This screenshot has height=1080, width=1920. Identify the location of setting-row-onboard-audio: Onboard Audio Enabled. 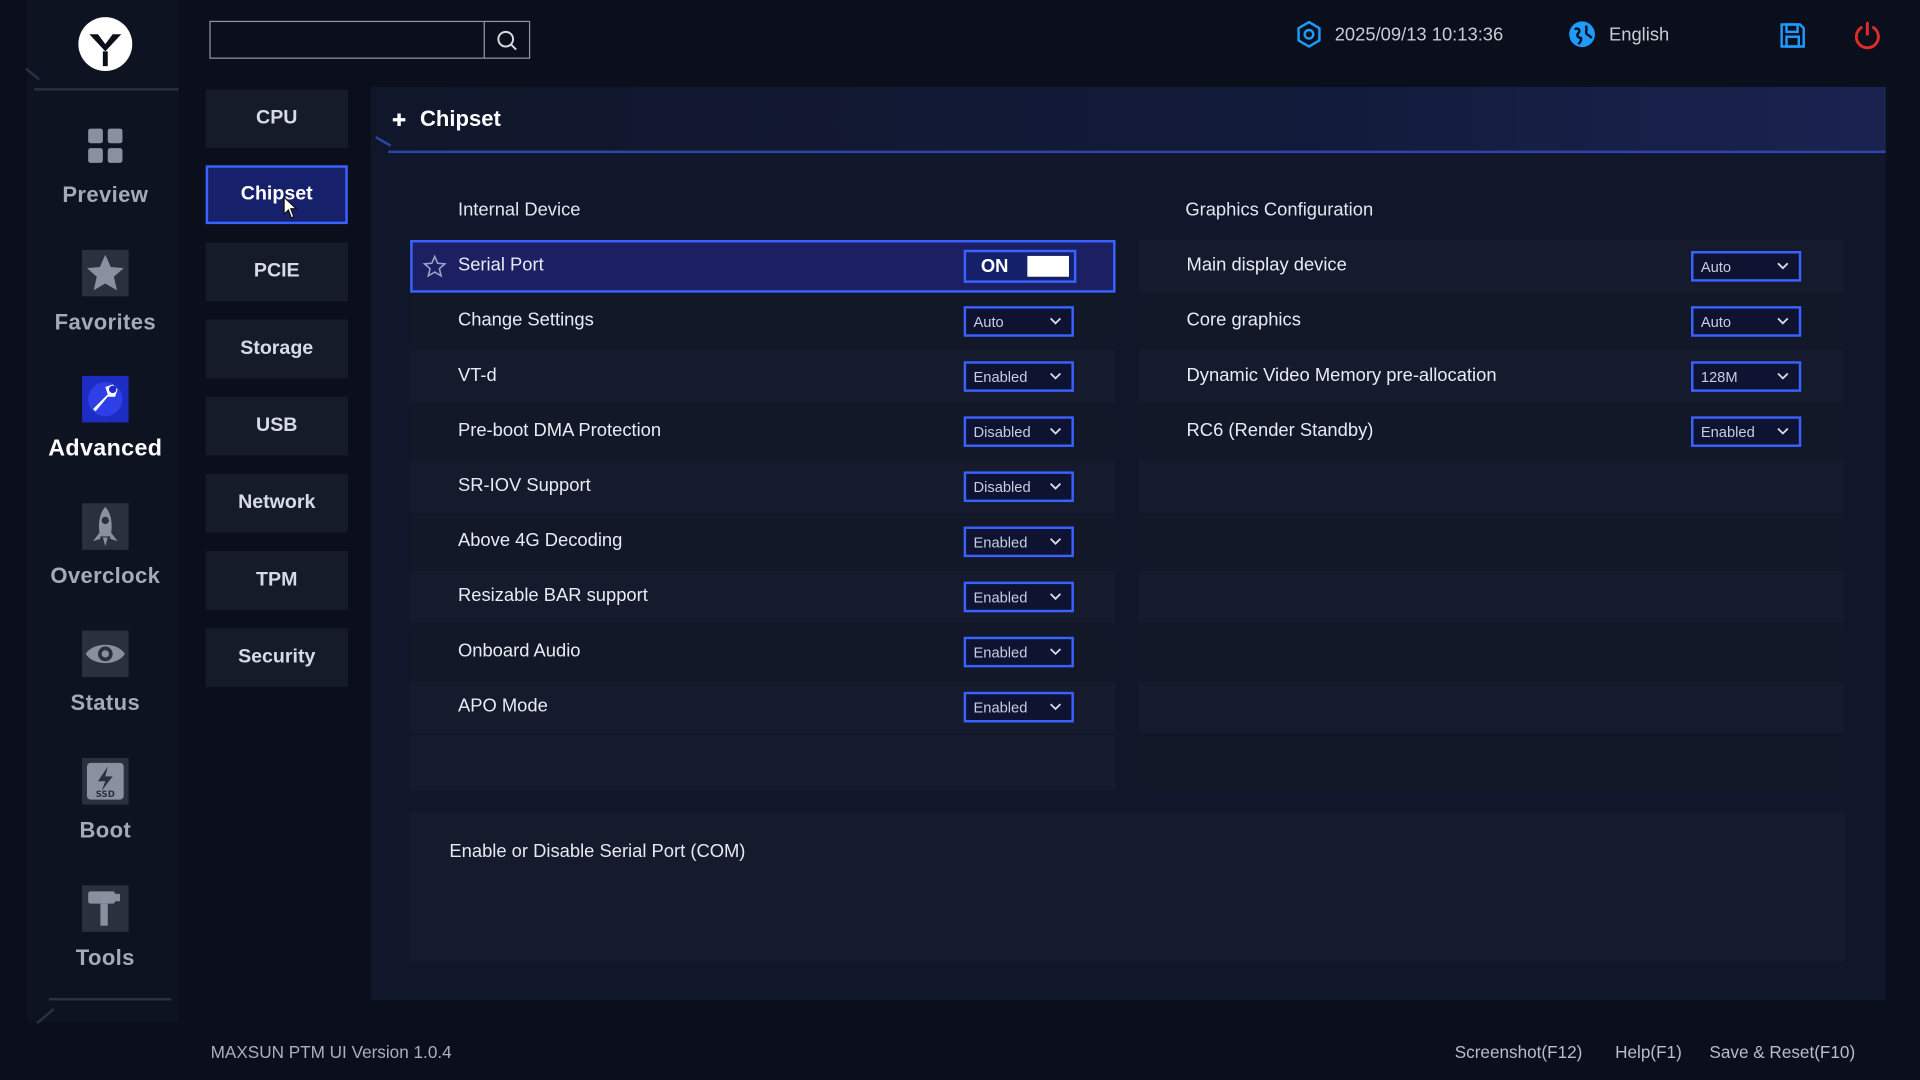
(763, 652).